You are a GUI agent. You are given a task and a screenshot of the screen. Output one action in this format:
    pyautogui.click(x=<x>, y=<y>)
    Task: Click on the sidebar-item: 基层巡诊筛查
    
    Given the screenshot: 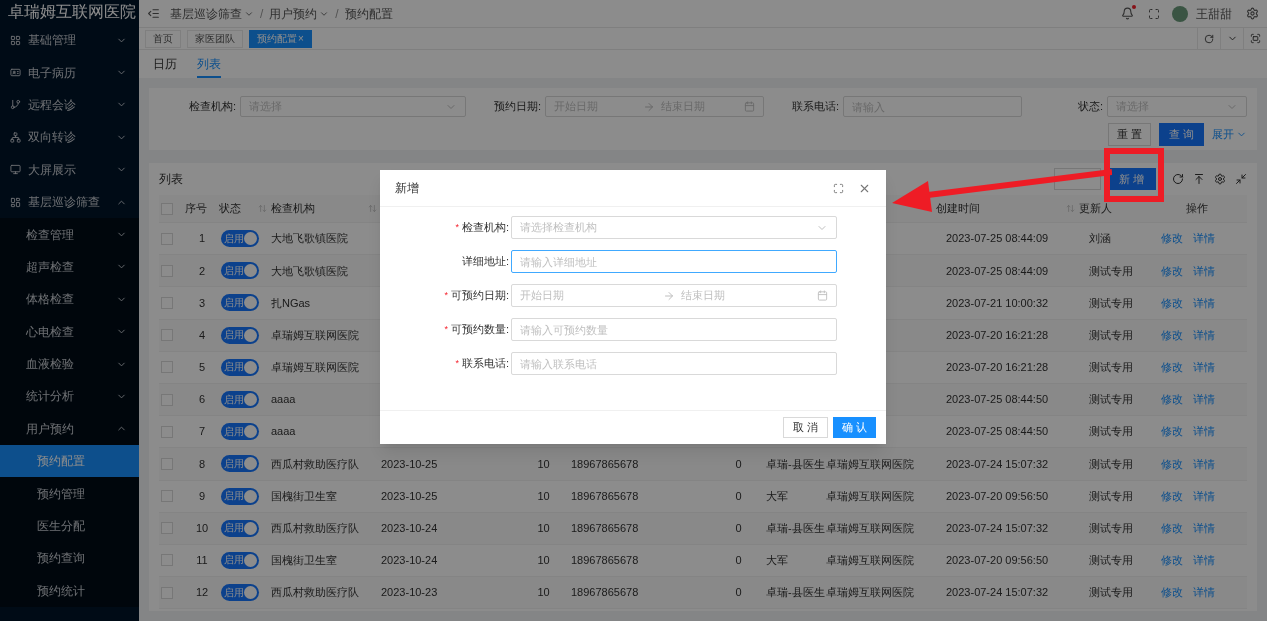 What is the action you would take?
    pyautogui.click(x=69, y=202)
    